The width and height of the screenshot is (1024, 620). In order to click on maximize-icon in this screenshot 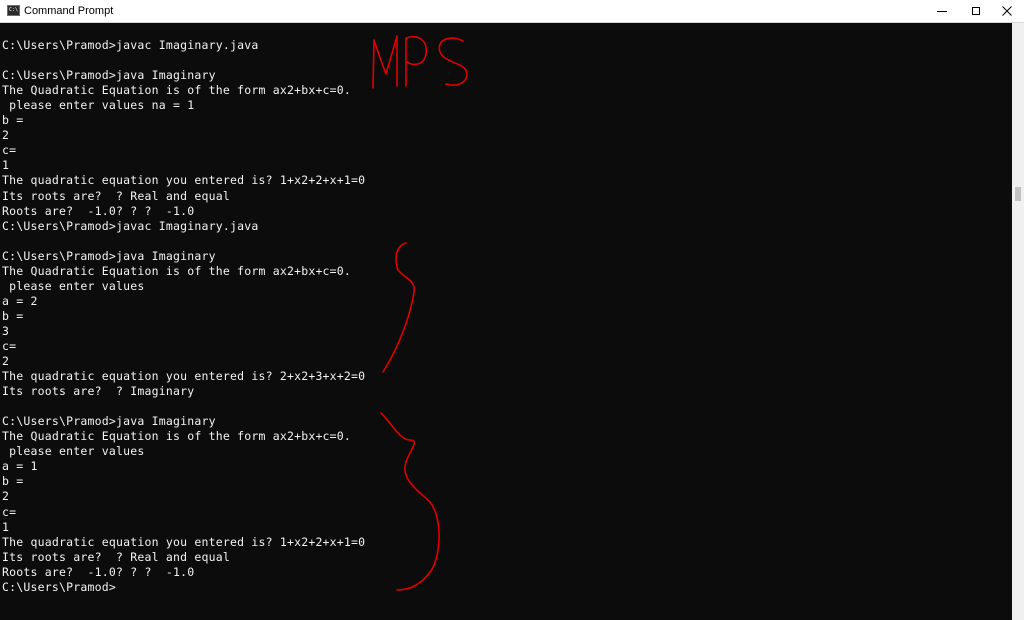, I will do `click(976, 11)`.